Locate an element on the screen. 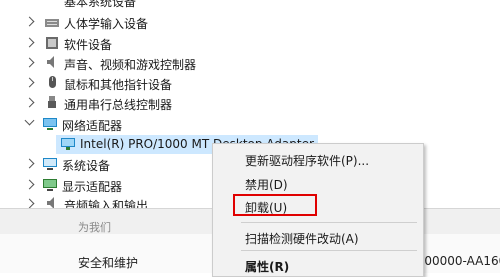  usb-icon is located at coordinates (52, 102).